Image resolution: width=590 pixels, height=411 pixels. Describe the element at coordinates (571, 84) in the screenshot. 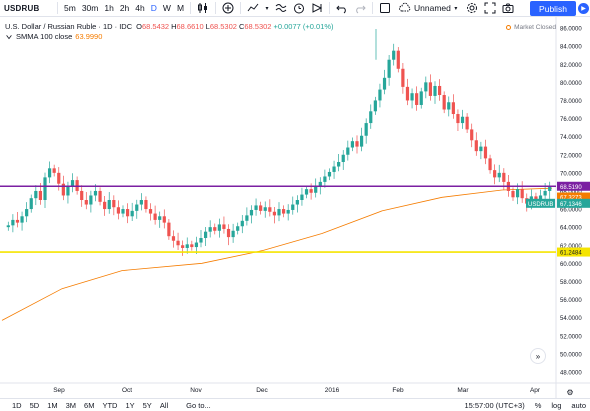

I see `price-axis-label: 80.0000` at that location.